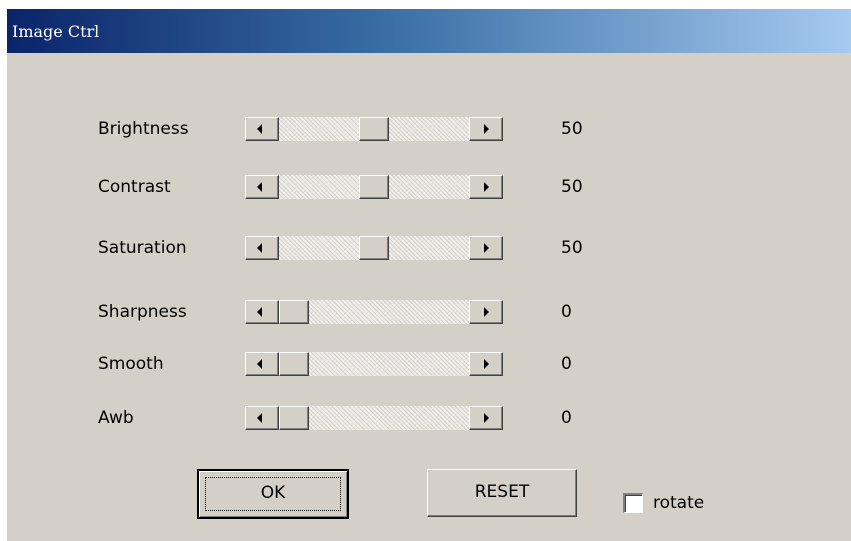  I want to click on awb-scroll-thumb, so click(294, 418).